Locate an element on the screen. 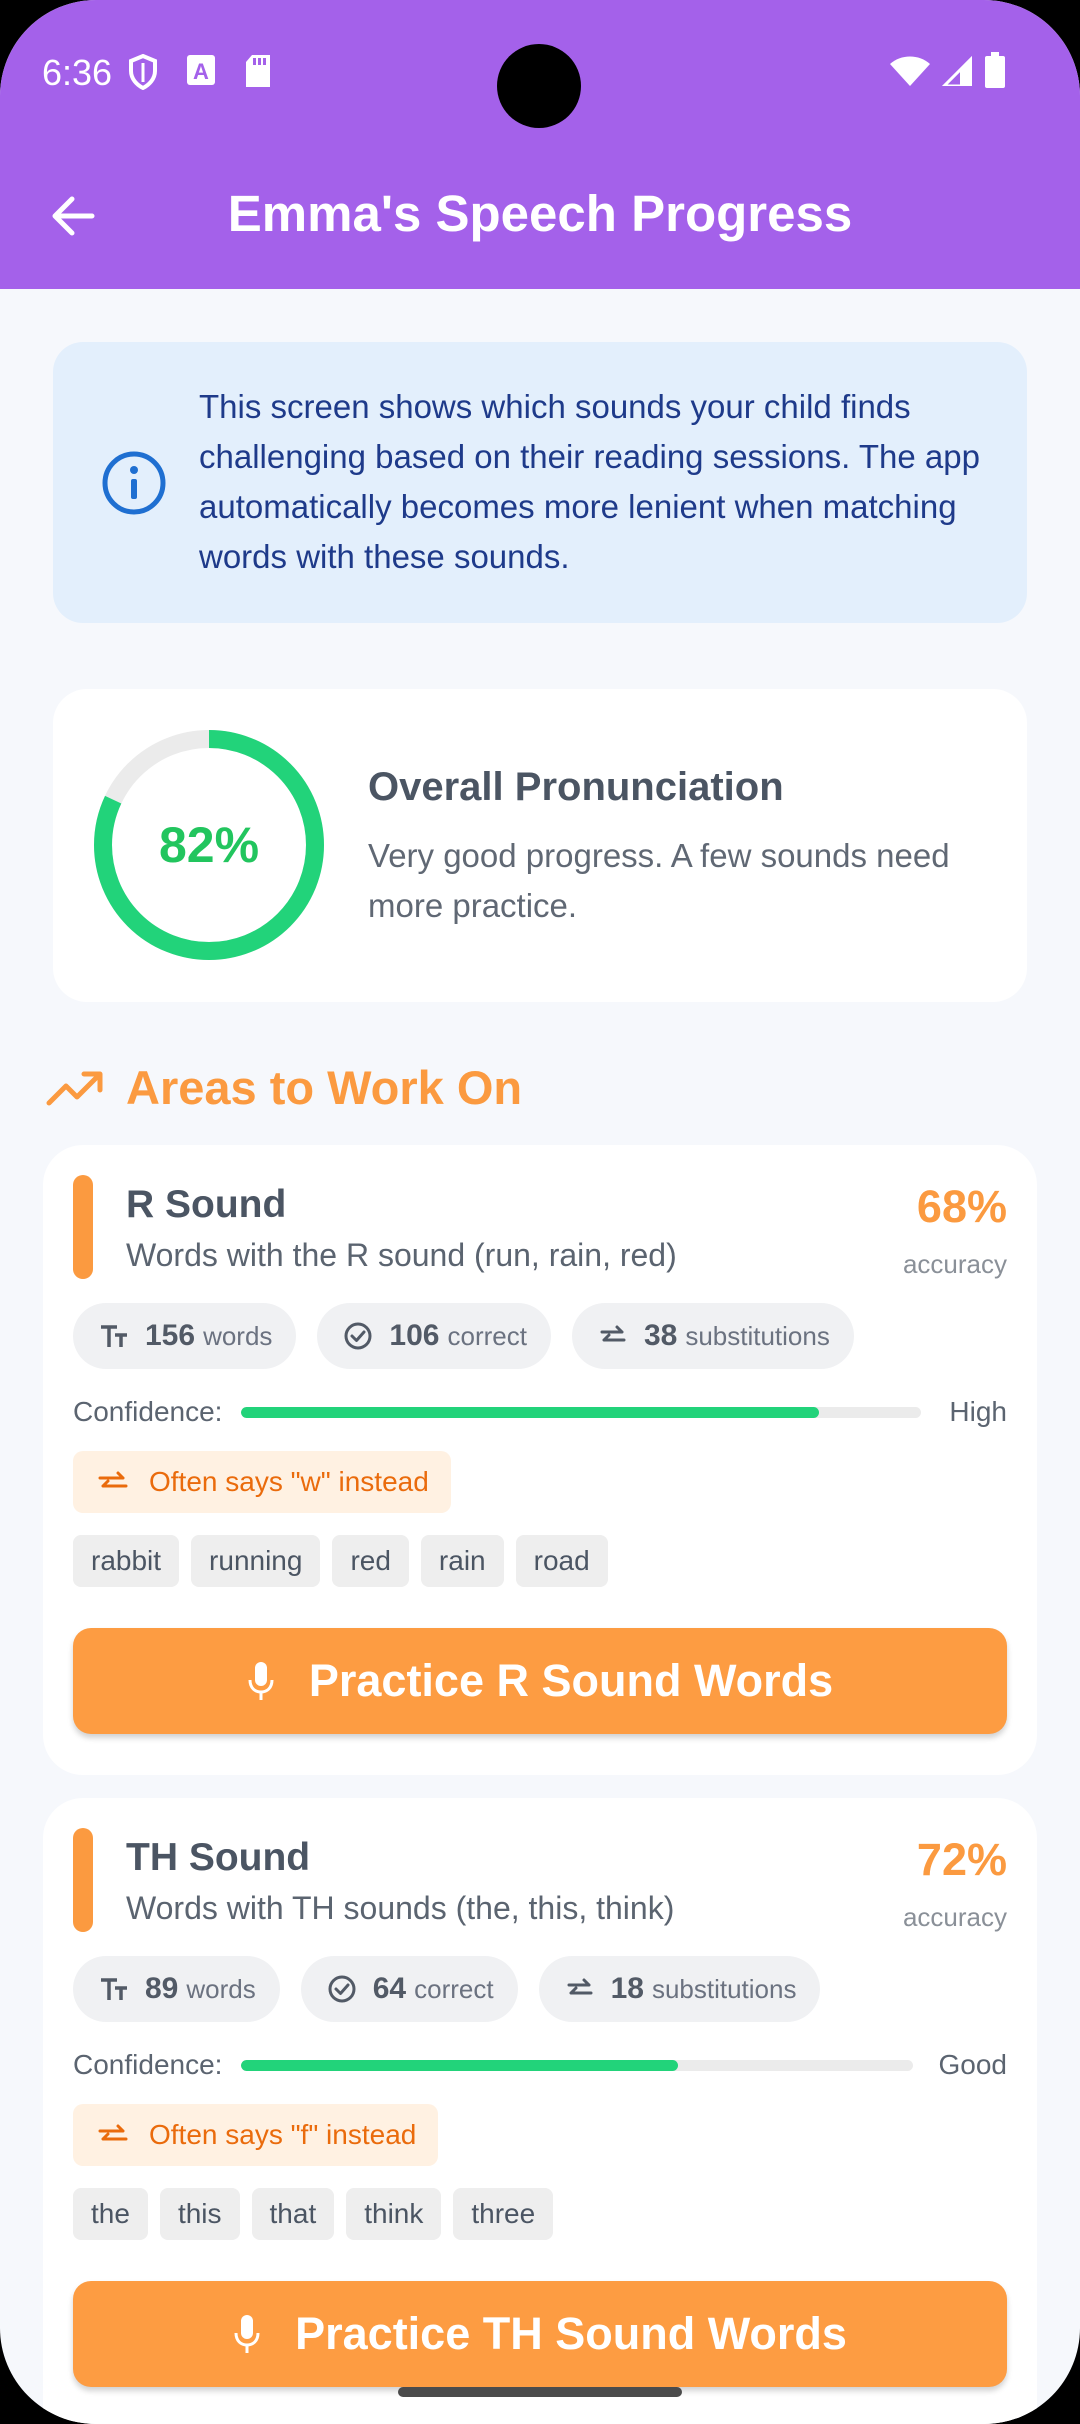 This screenshot has height=2424, width=1080. stats-chips: 156 words 106 correct 38 substitutions is located at coordinates (463, 1336).